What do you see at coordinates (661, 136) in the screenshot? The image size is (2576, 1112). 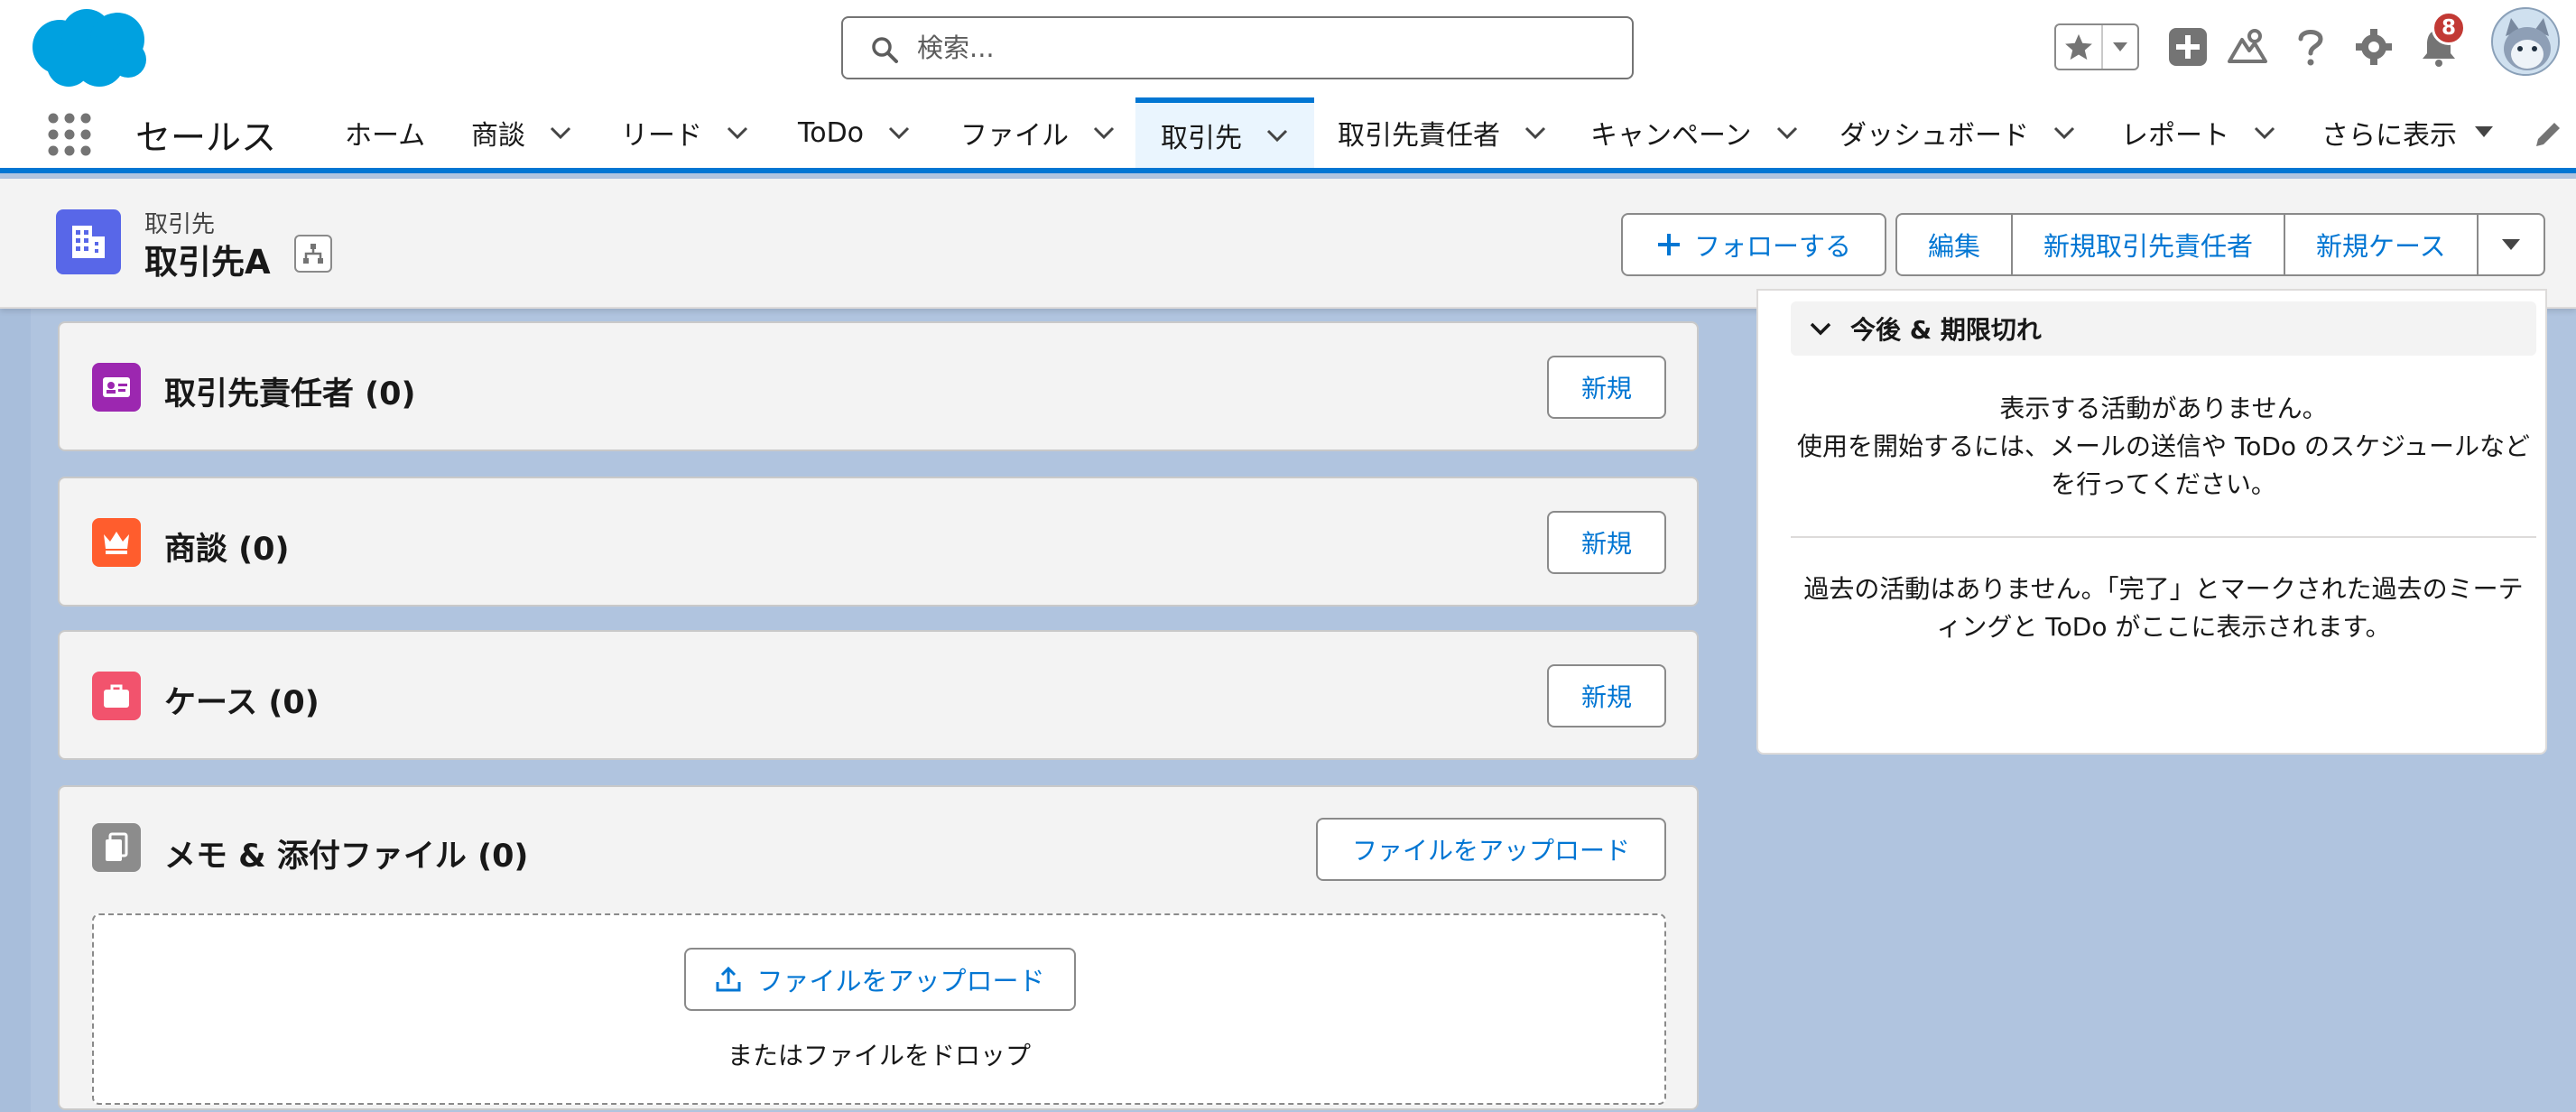 I see `nav-item-label: リード` at bounding box center [661, 136].